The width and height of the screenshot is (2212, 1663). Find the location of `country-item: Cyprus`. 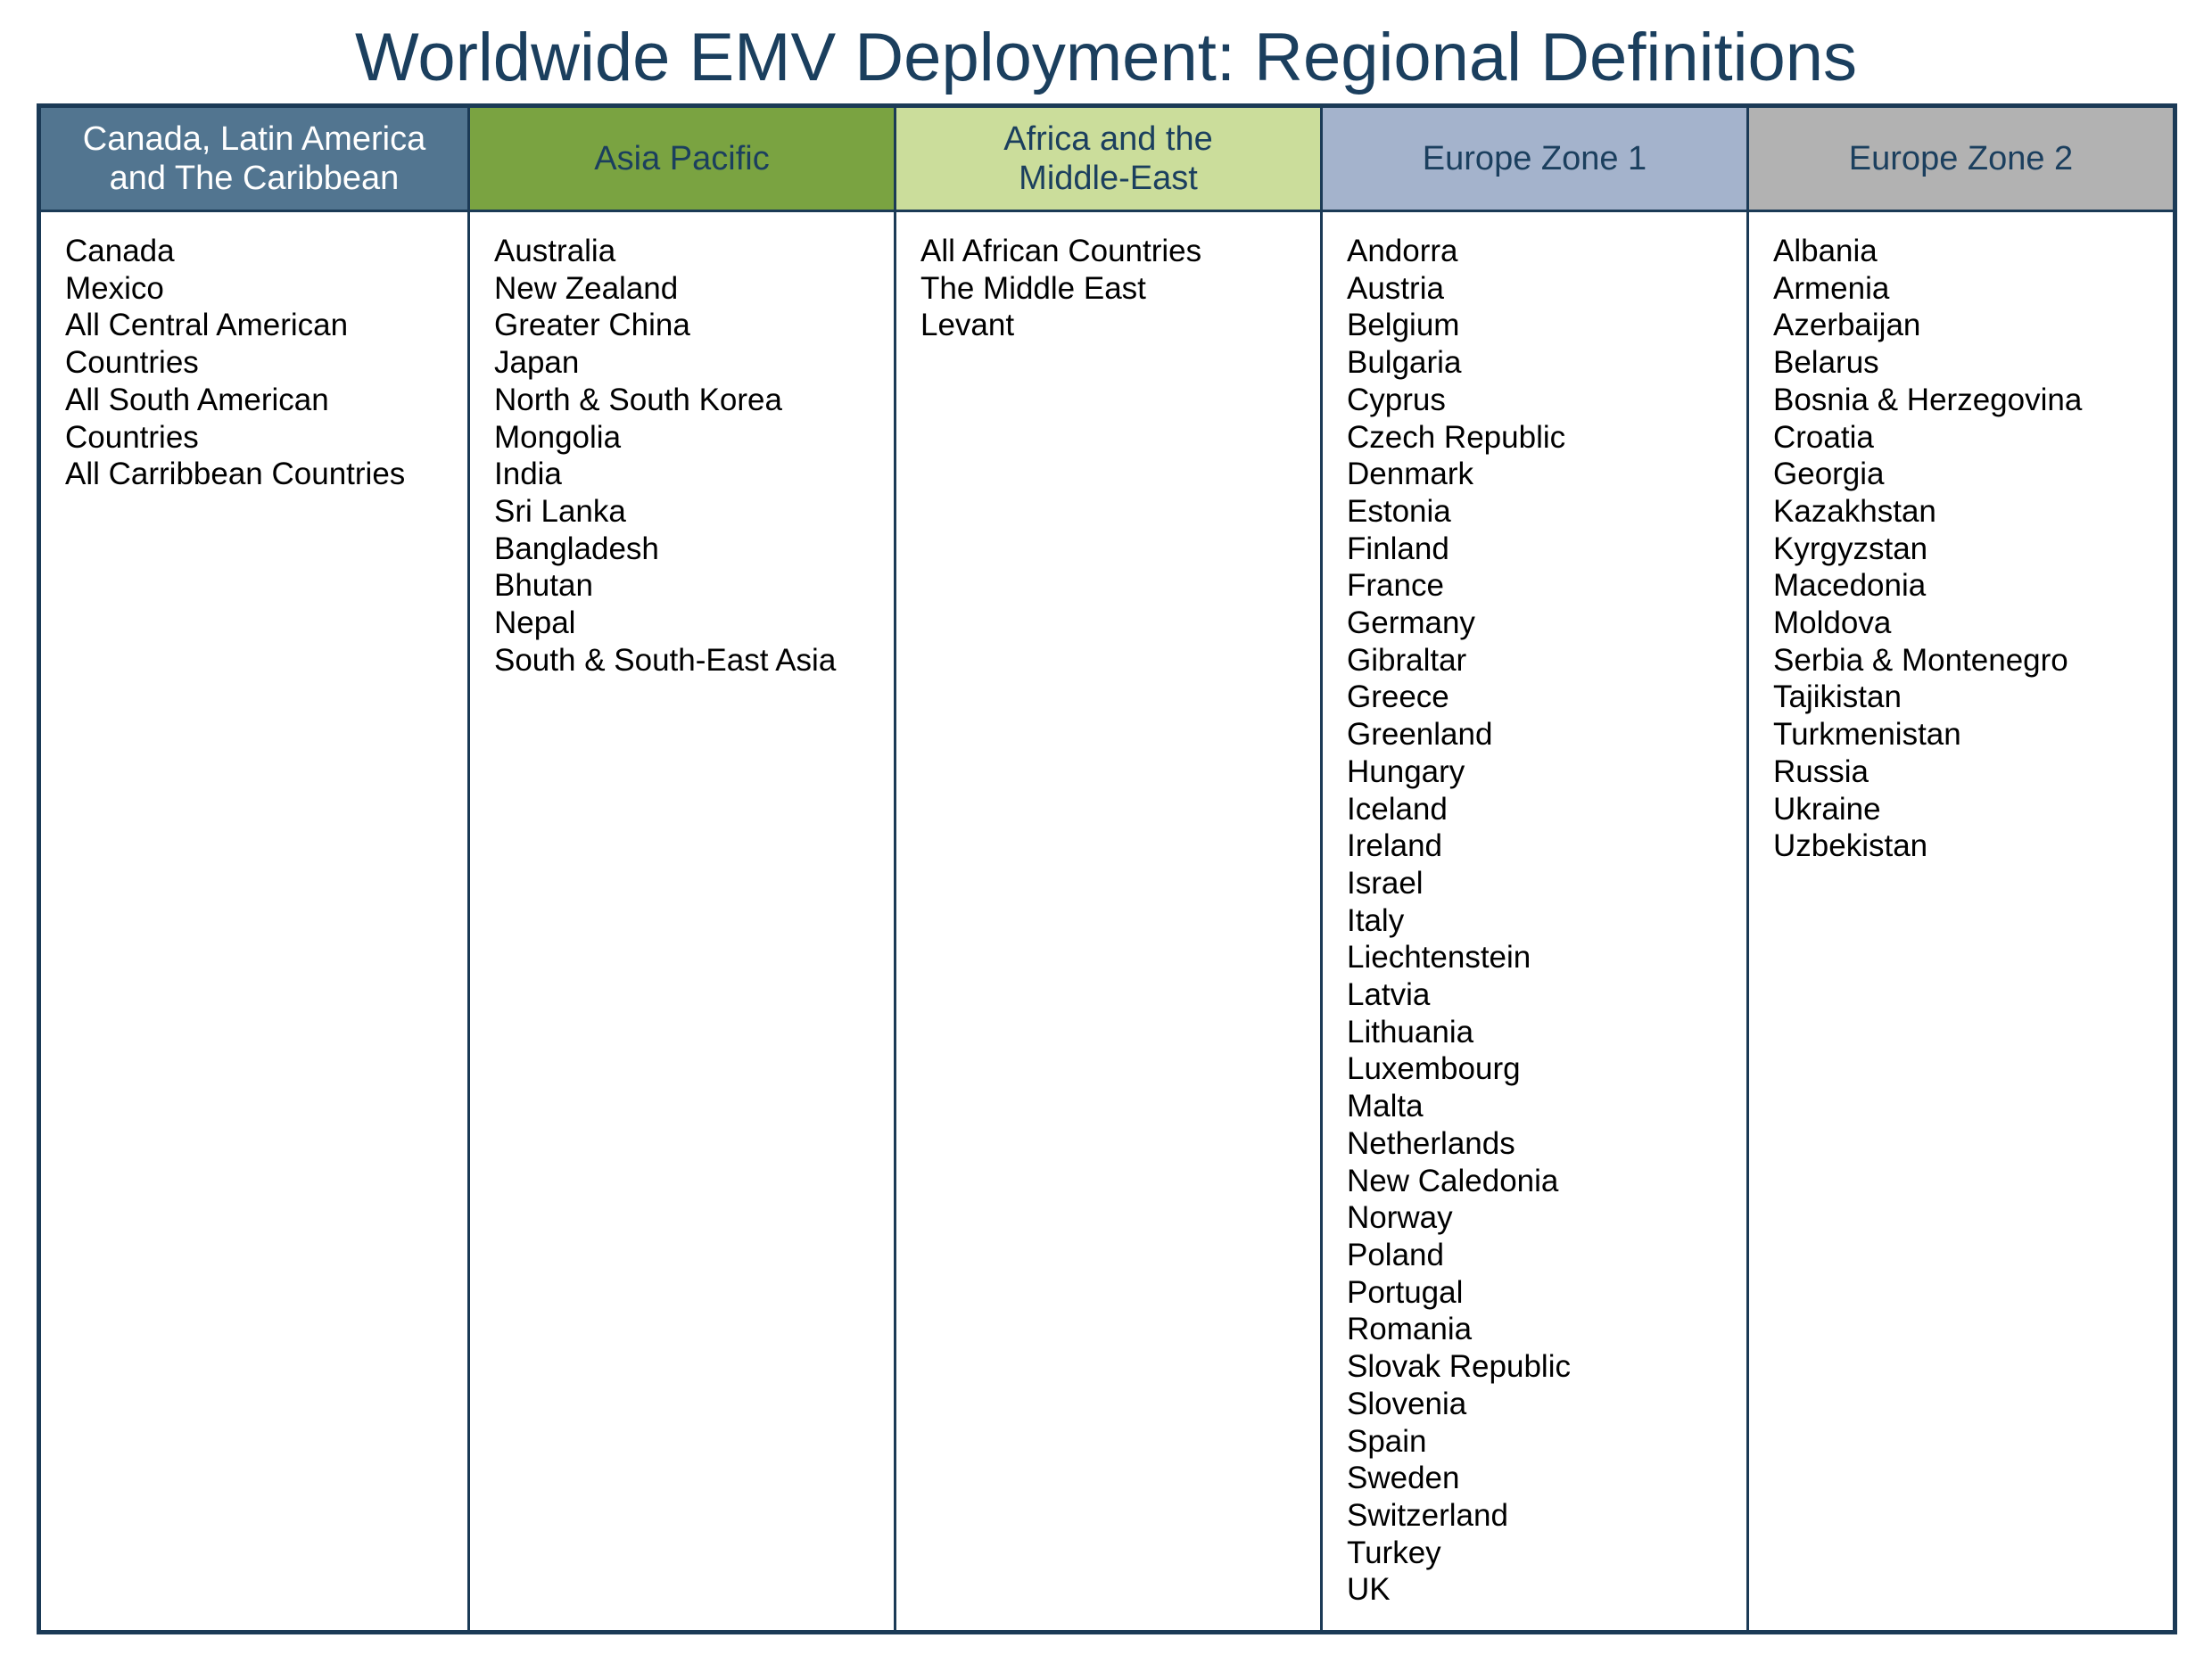

country-item: Cyprus is located at coordinates (1397, 399).